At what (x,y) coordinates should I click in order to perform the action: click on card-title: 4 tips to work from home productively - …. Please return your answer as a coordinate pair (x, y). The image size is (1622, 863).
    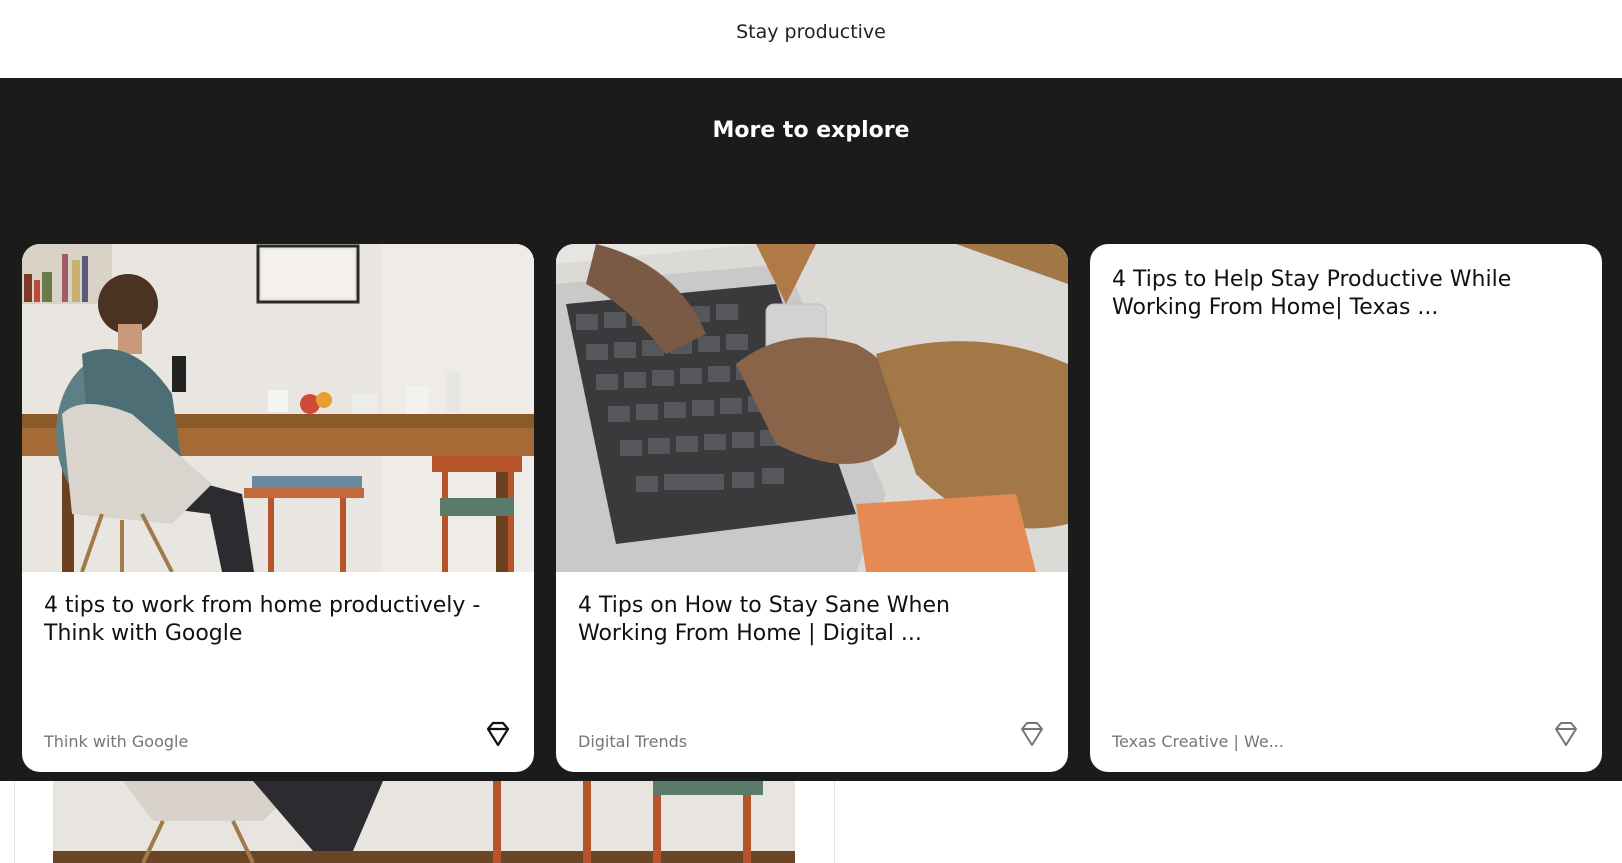
    Looking at the image, I should click on (278, 620).